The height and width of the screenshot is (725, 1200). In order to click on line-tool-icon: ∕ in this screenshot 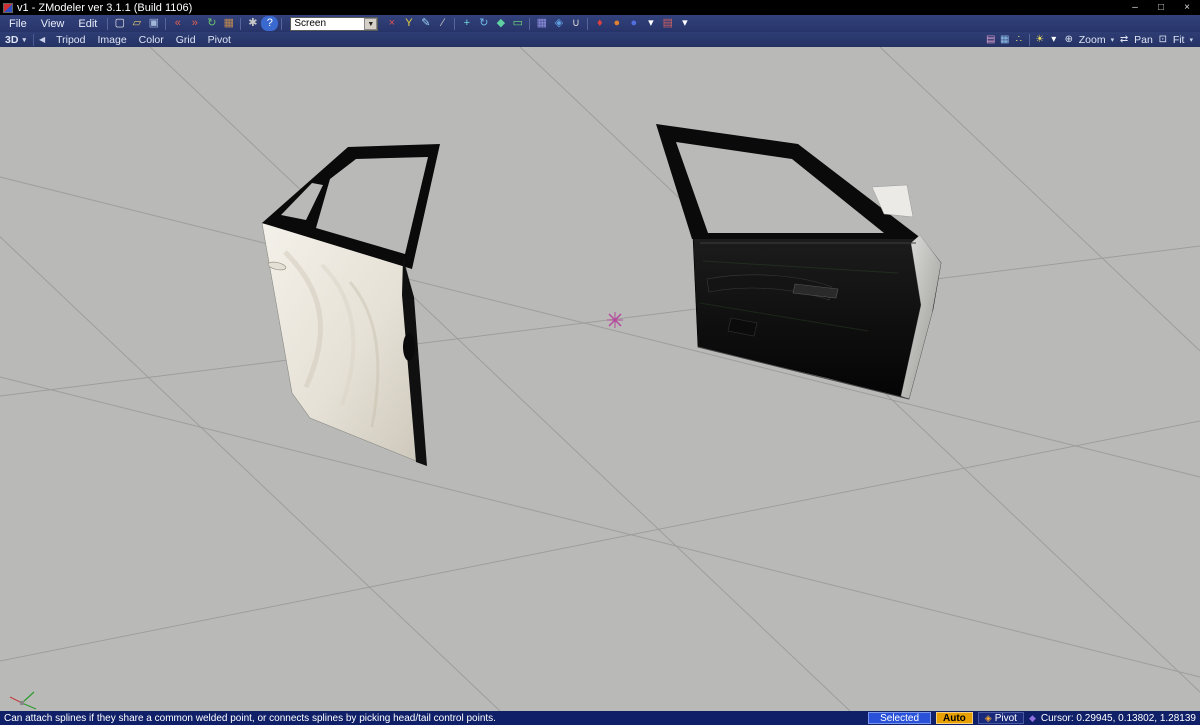, I will do `click(442, 23)`.